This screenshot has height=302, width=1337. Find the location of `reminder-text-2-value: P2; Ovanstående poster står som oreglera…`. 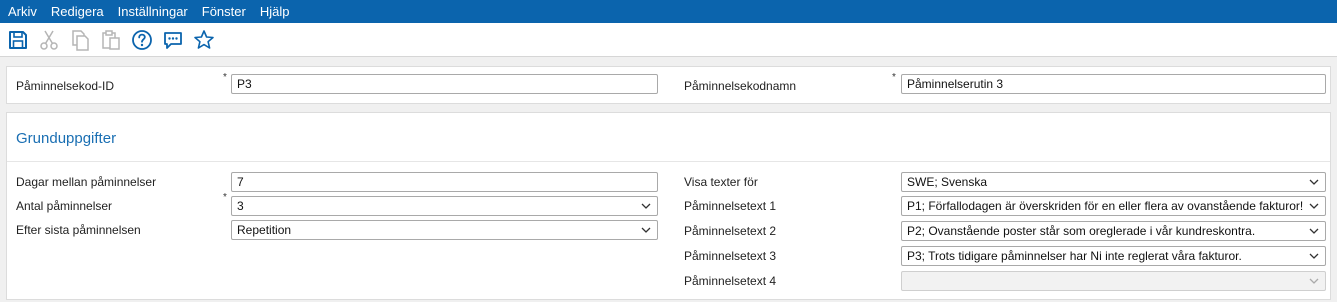

reminder-text-2-value: P2; Ovanstående poster står som oreglera… is located at coordinates (1081, 231).